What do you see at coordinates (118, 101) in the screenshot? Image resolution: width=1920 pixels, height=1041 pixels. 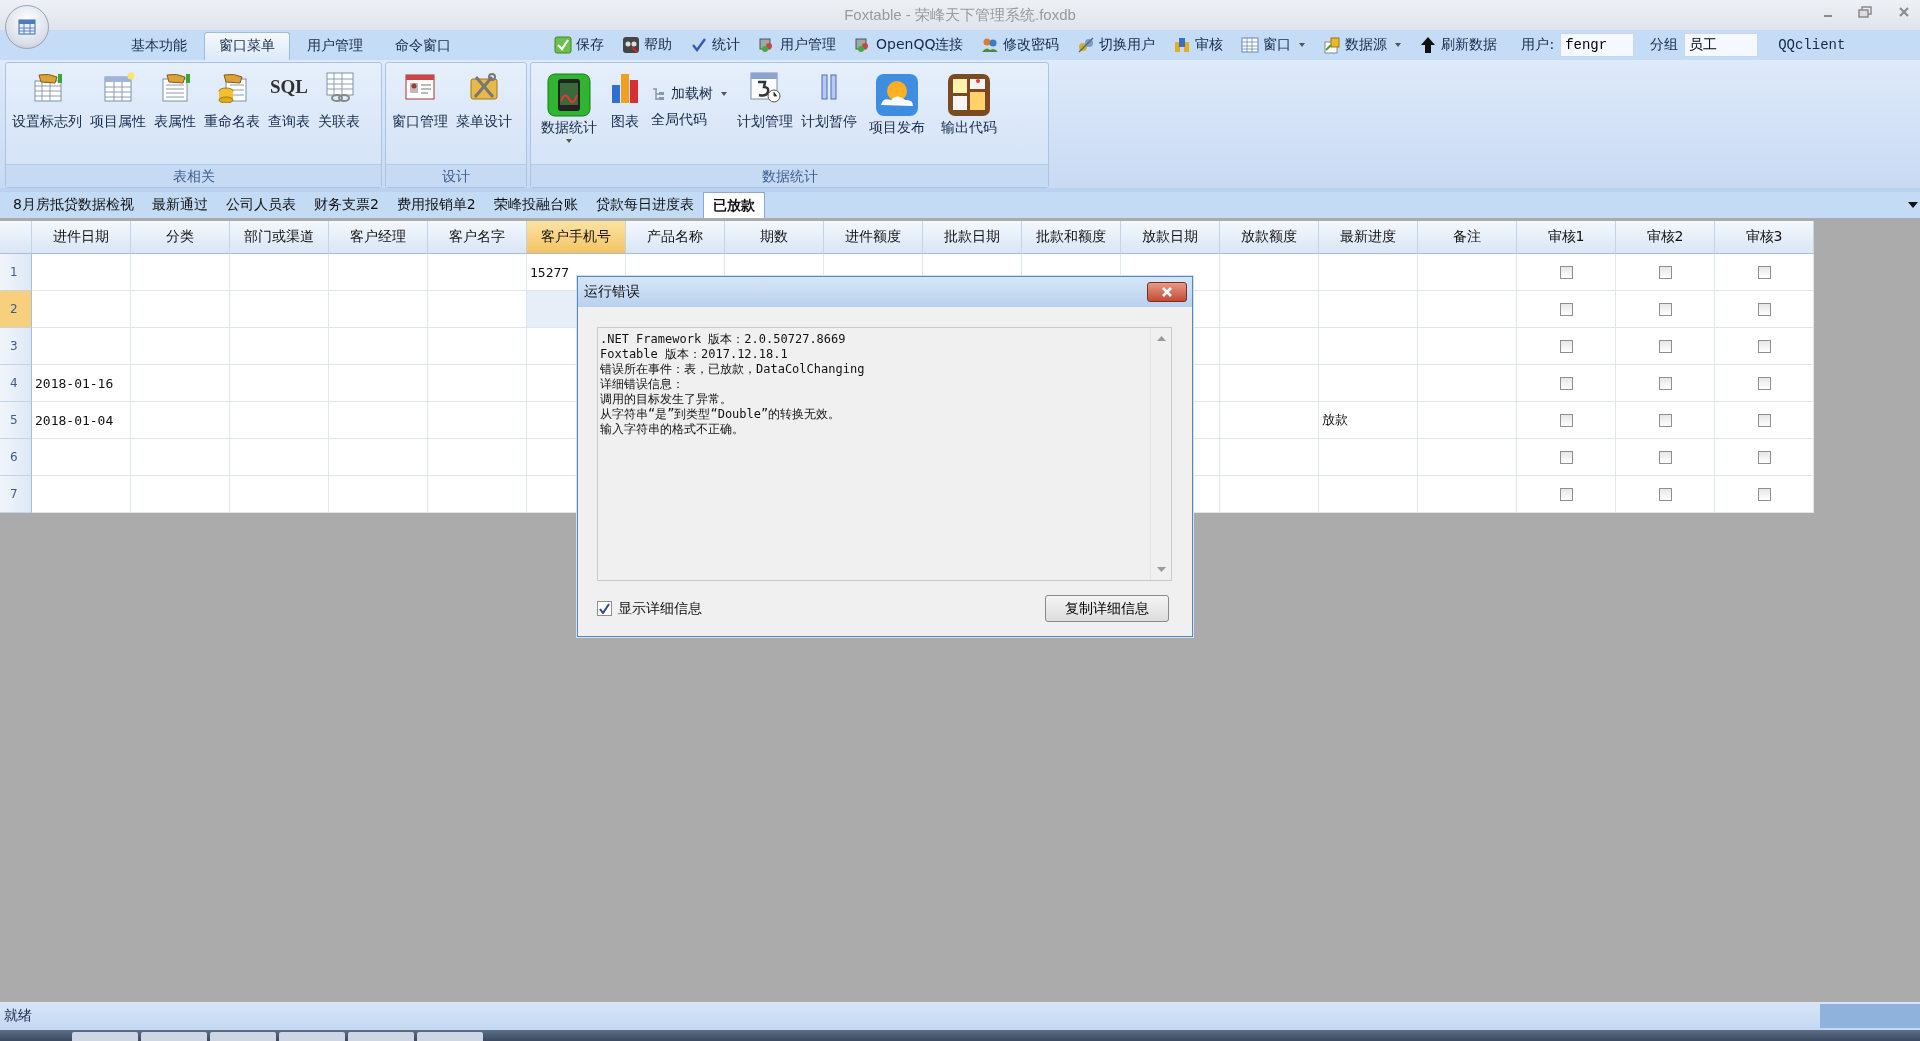 I see `ribbon-button: 项目属性` at bounding box center [118, 101].